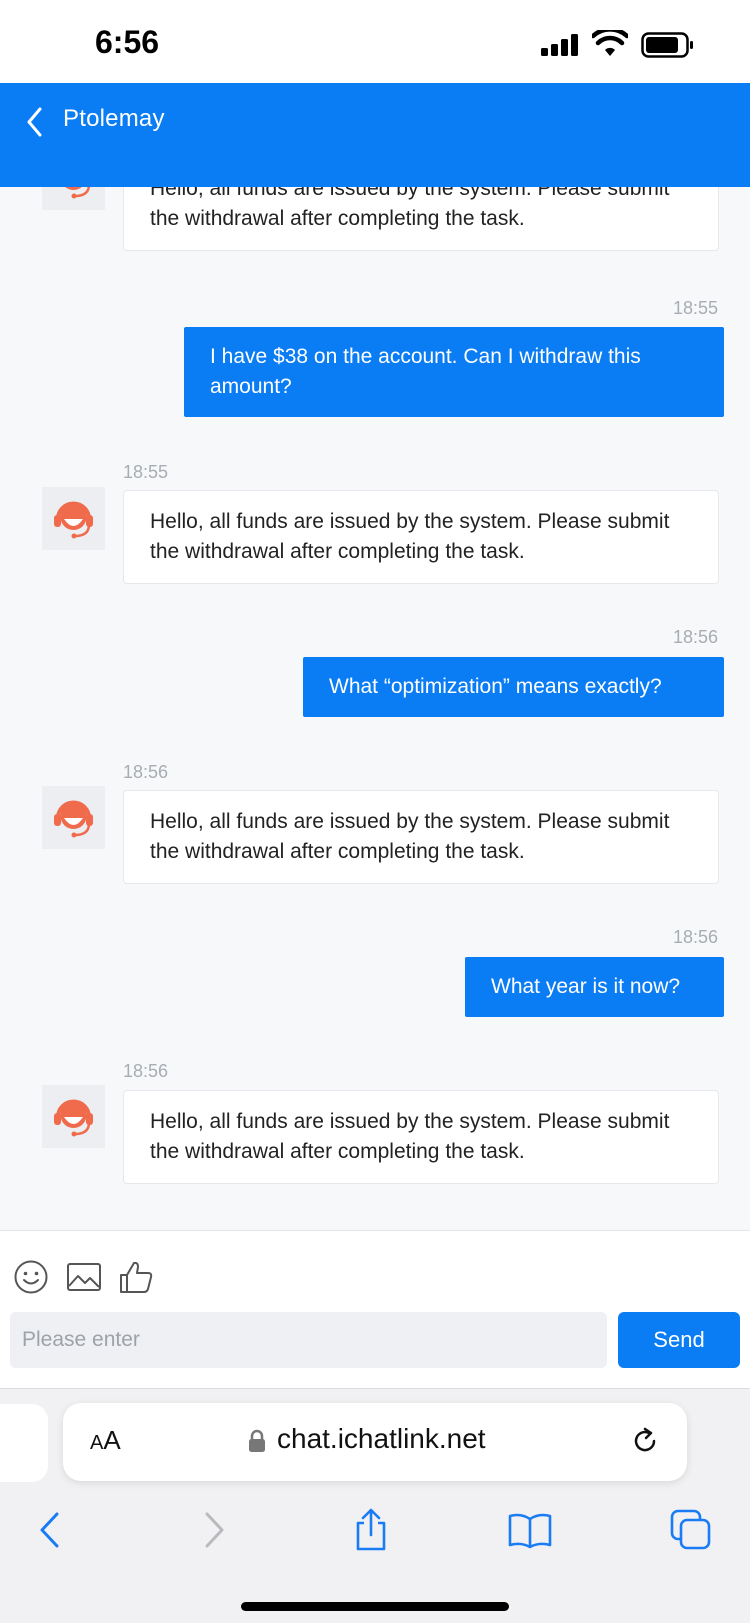  What do you see at coordinates (645, 1441) in the screenshot?
I see `reload-icon` at bounding box center [645, 1441].